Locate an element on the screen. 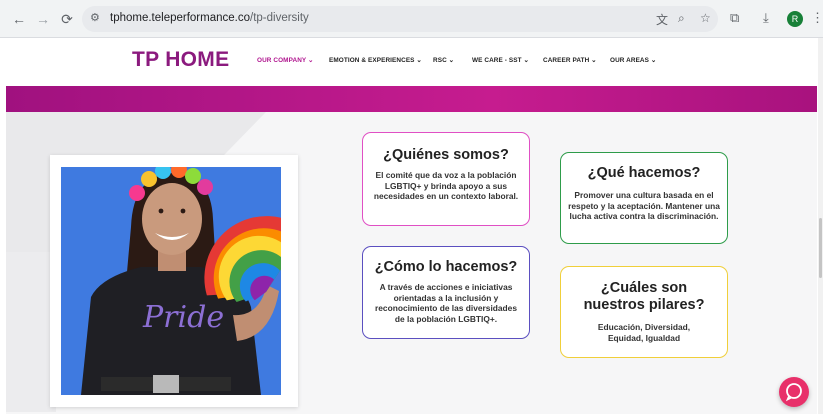 The image size is (823, 414). card-title: ¿Qué hacemos? is located at coordinates (644, 173).